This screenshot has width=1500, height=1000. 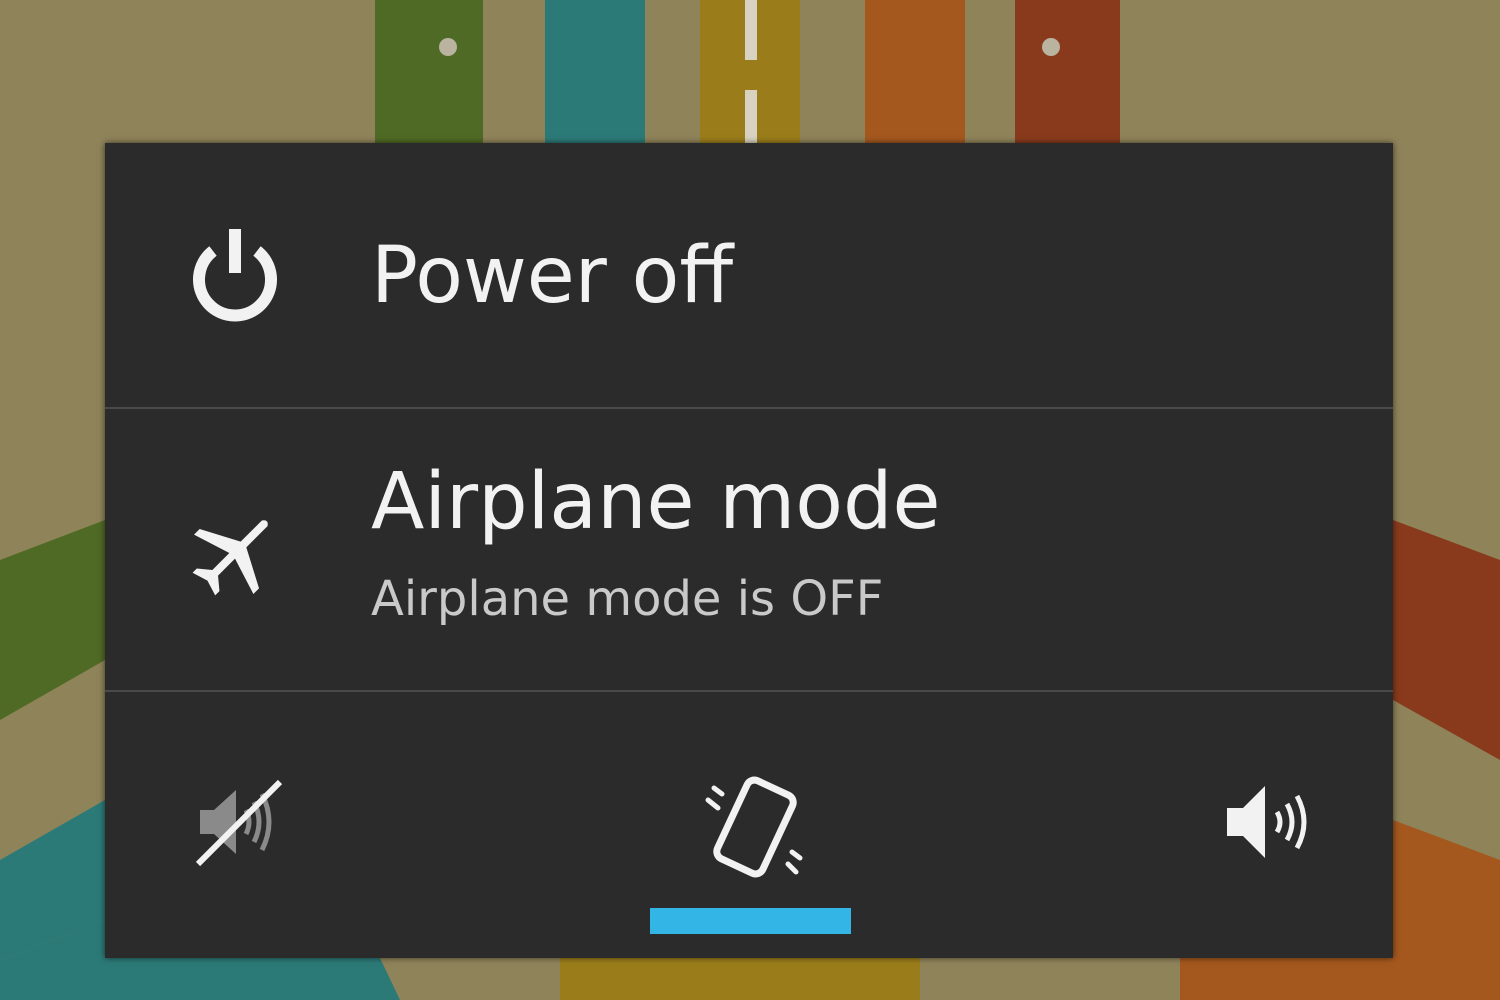 I want to click on ringer-silent-button, so click(x=240, y=832).